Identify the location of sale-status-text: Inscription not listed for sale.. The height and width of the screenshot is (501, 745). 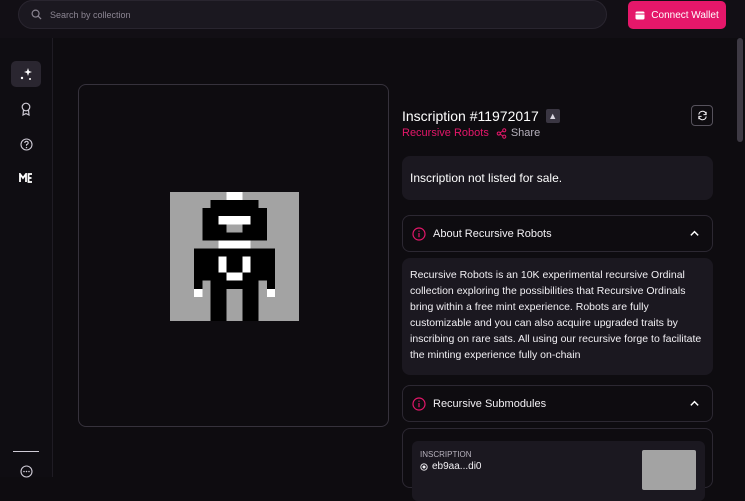
(486, 178).